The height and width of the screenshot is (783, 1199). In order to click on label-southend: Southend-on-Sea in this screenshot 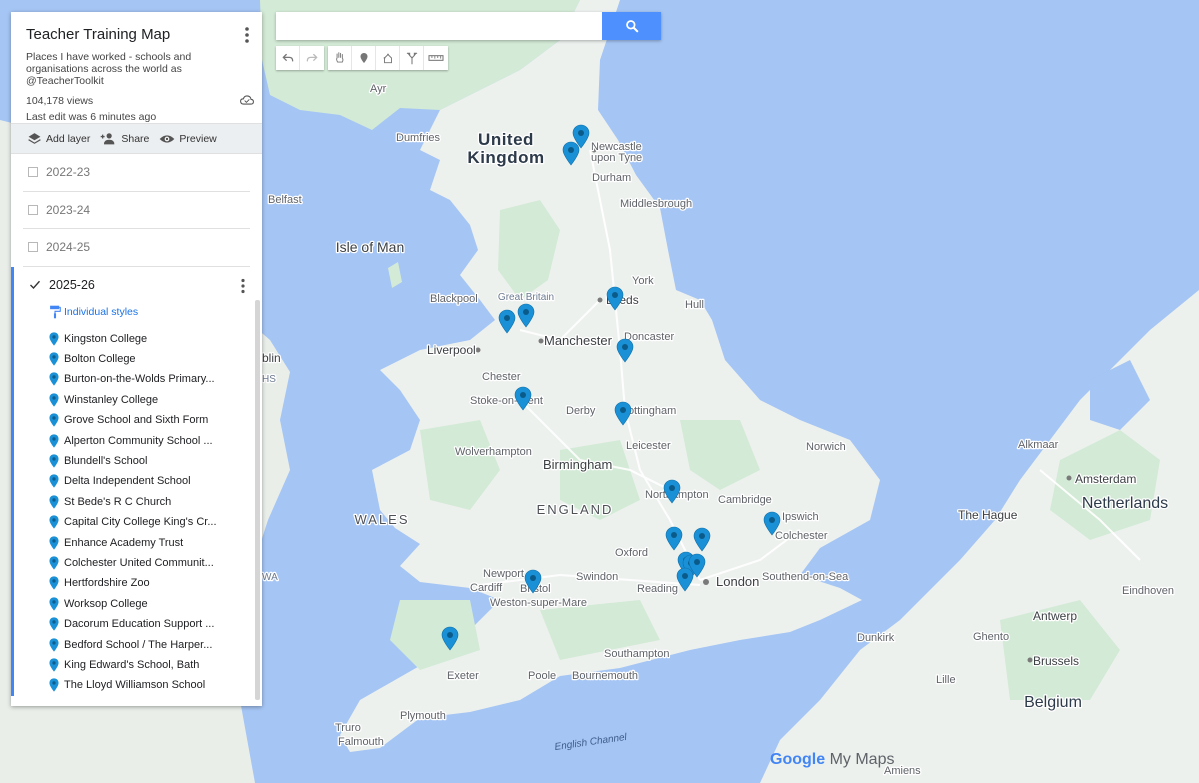, I will do `click(805, 577)`.